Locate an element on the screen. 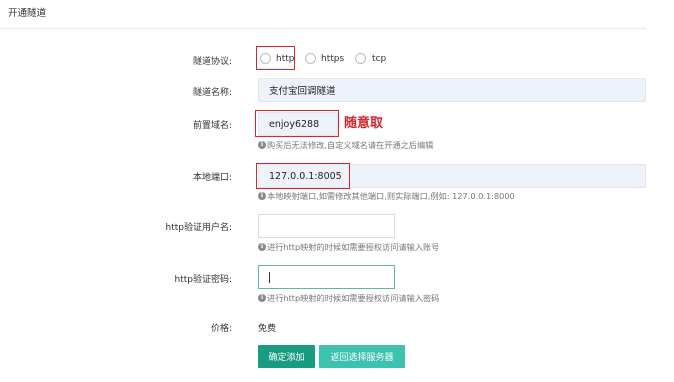 The height and width of the screenshot is (382, 674). radio-tcp-label: tcp is located at coordinates (379, 59).